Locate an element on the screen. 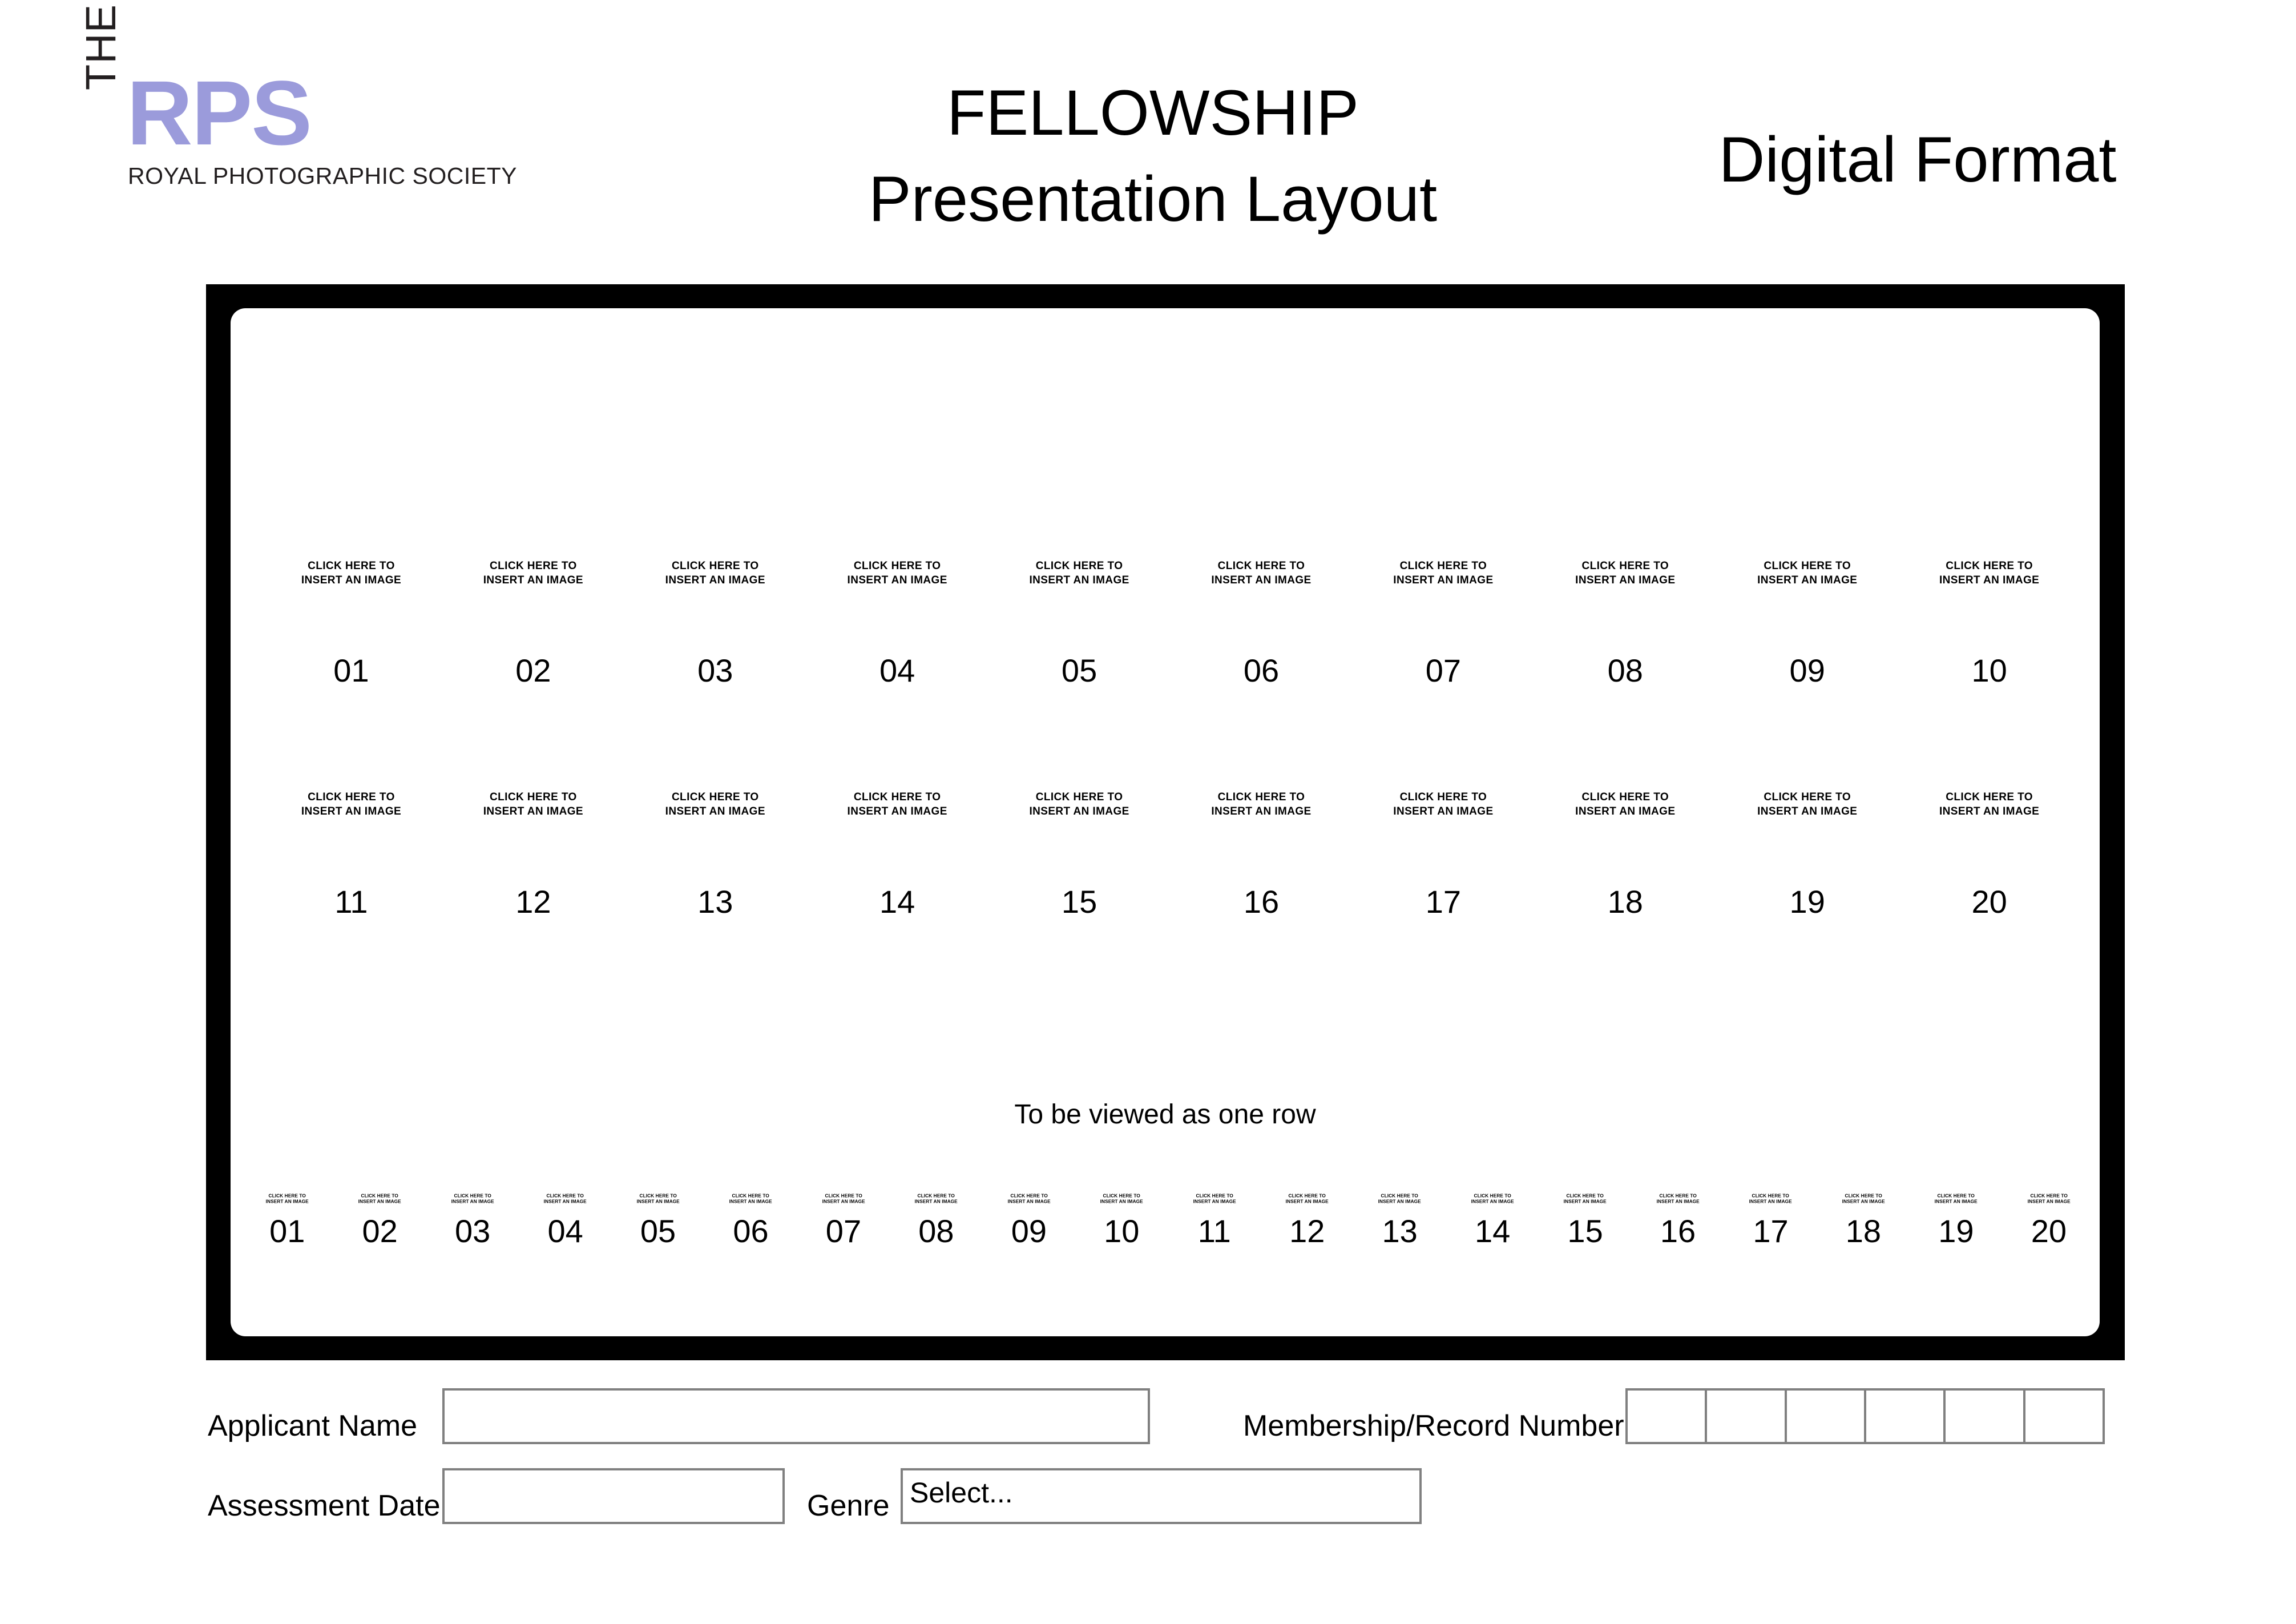 The image size is (2296, 1624). strip-placeholder-cell: CLICK HERE TO INSERT AN IMAGE 19 is located at coordinates (1956, 1220).